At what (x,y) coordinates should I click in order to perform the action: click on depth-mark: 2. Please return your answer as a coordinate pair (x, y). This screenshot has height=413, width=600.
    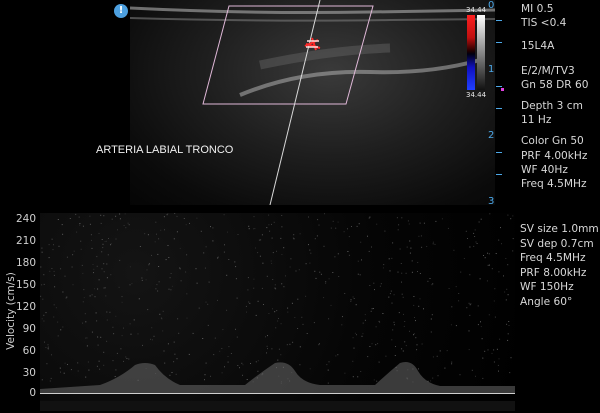
    Looking at the image, I should click on (491, 135).